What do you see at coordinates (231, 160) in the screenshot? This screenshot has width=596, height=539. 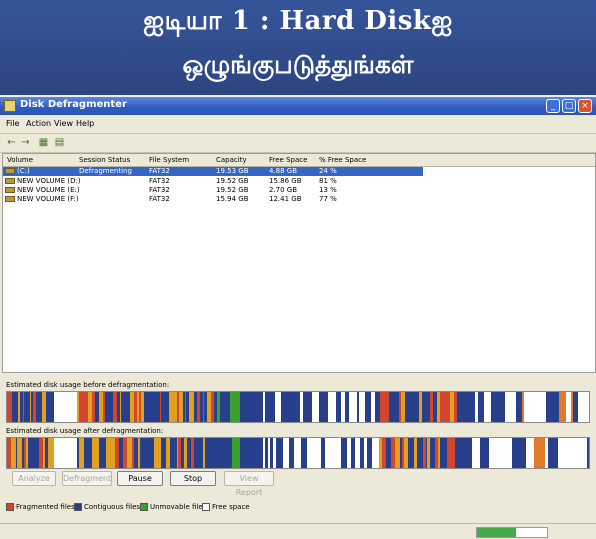 I see `col-capacity: Capacity` at bounding box center [231, 160].